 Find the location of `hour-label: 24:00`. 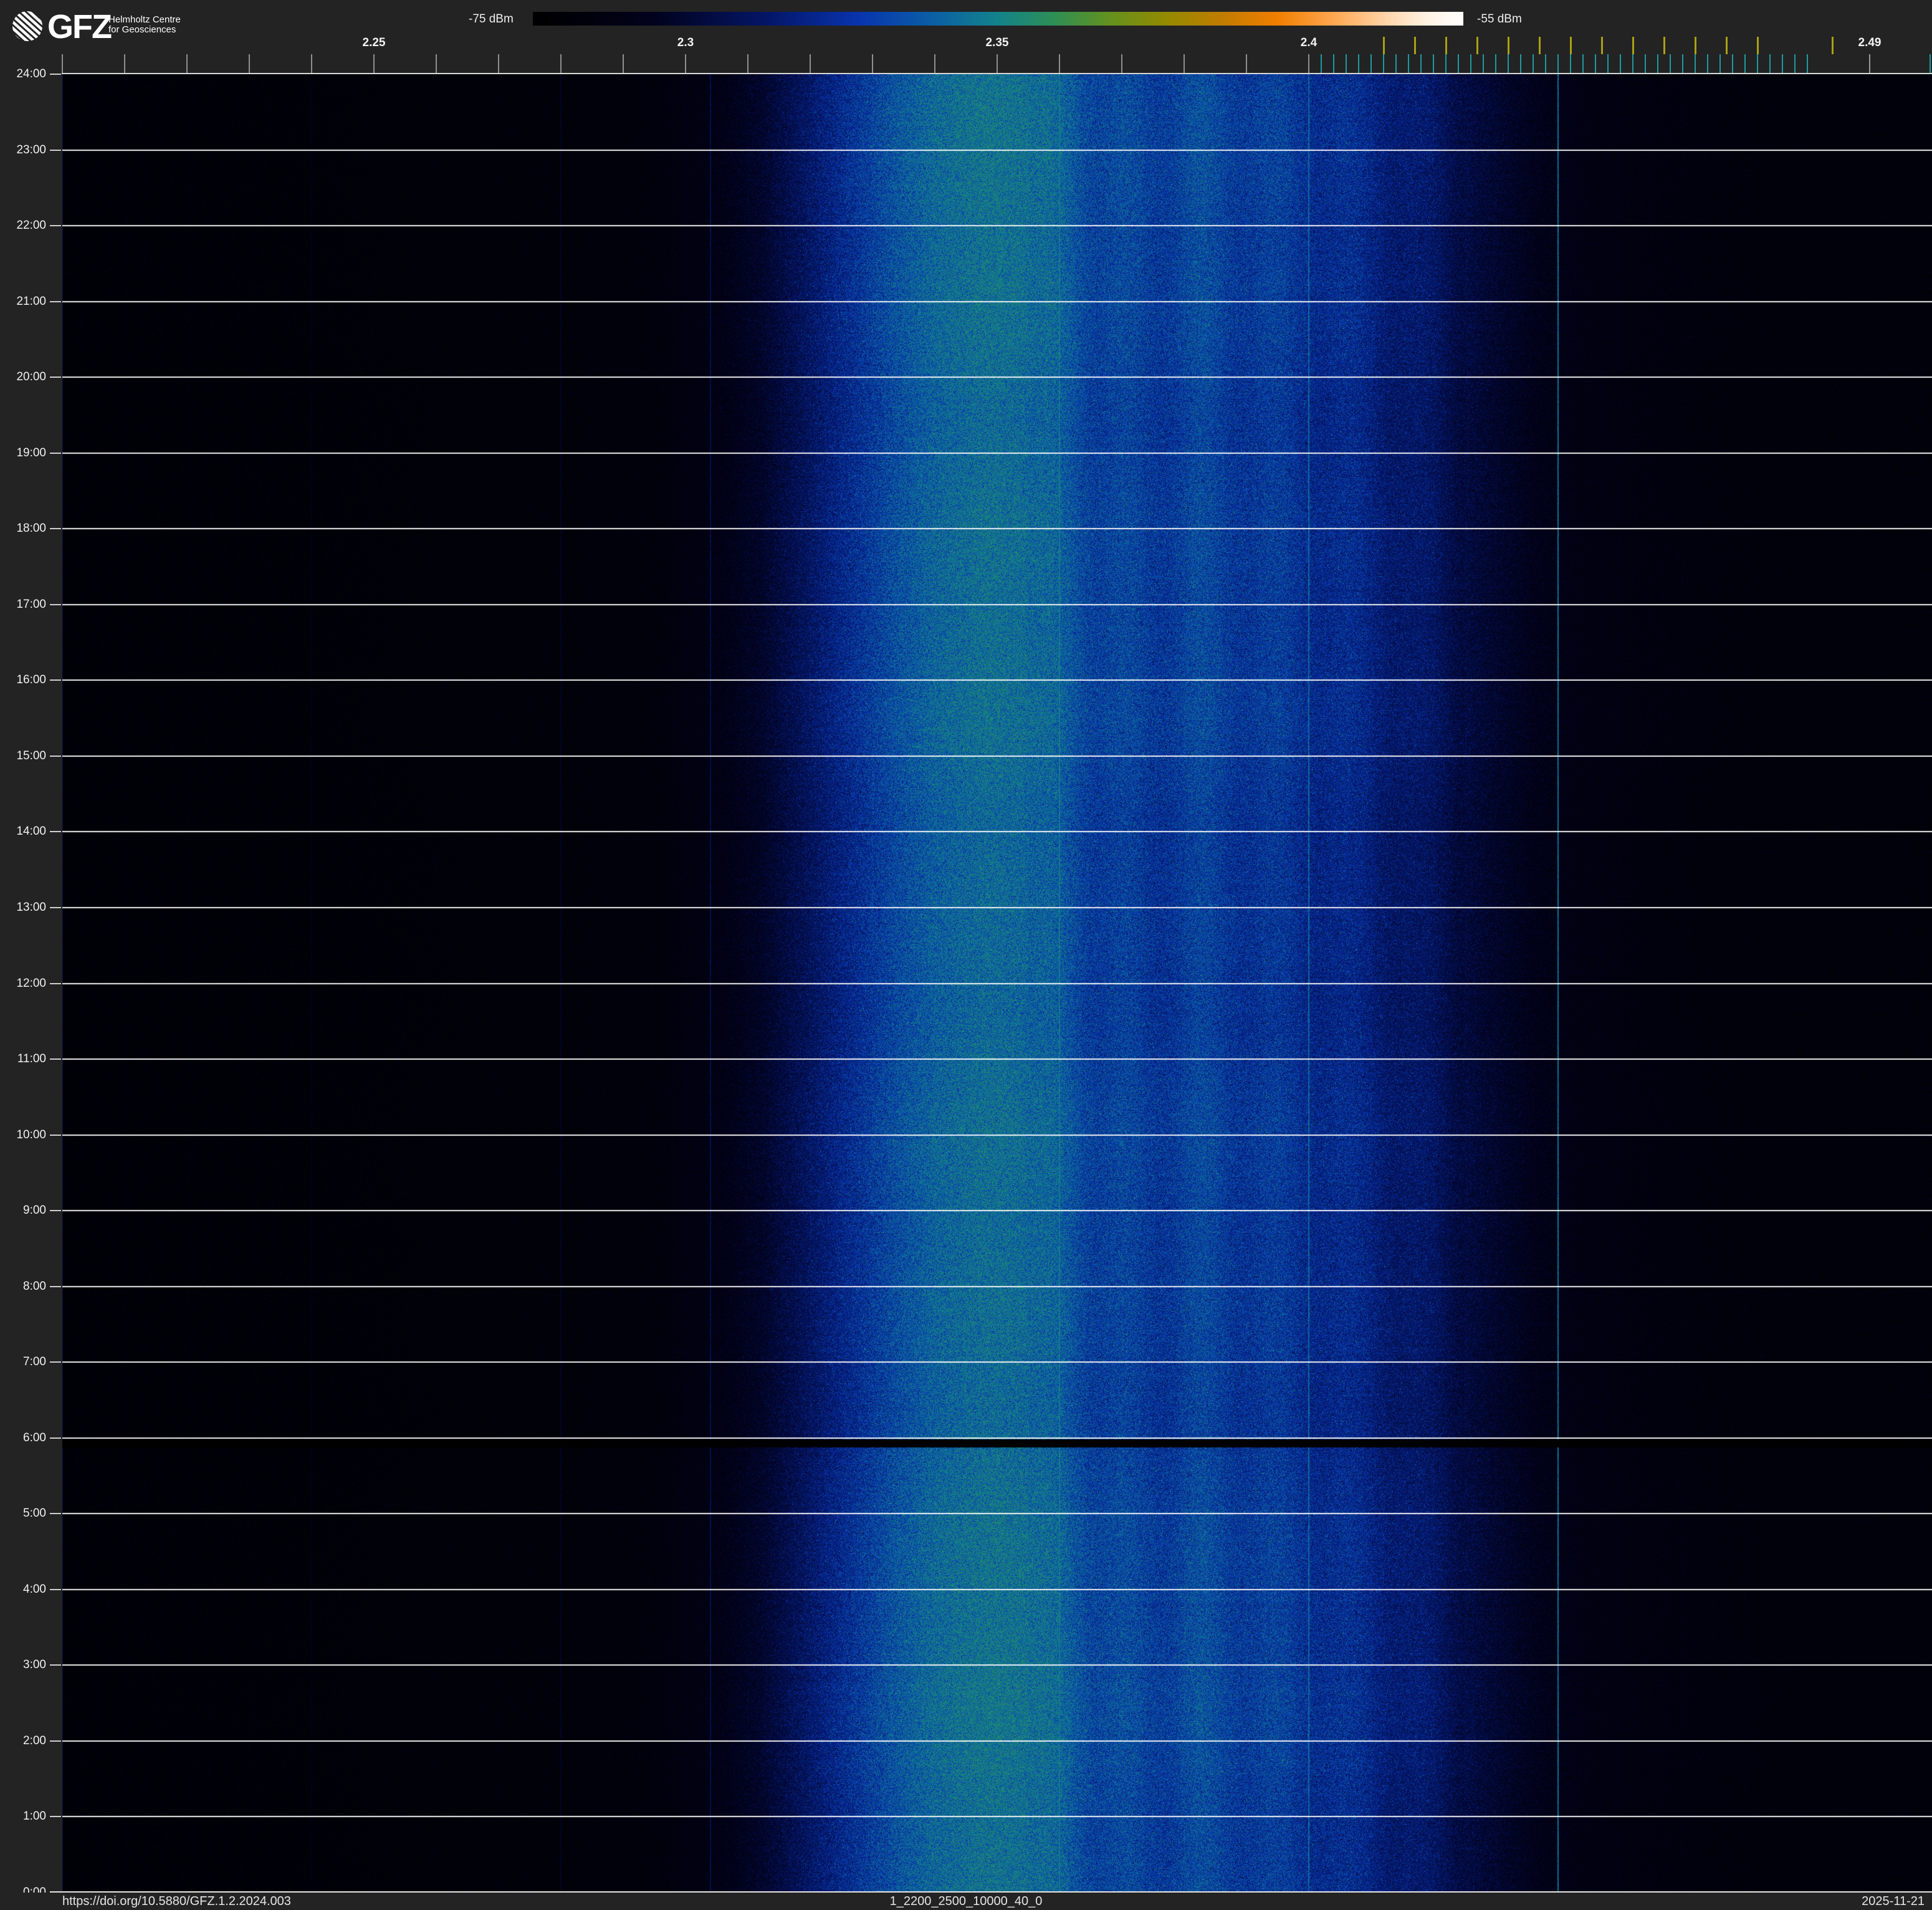

hour-label: 24:00 is located at coordinates (31, 73).